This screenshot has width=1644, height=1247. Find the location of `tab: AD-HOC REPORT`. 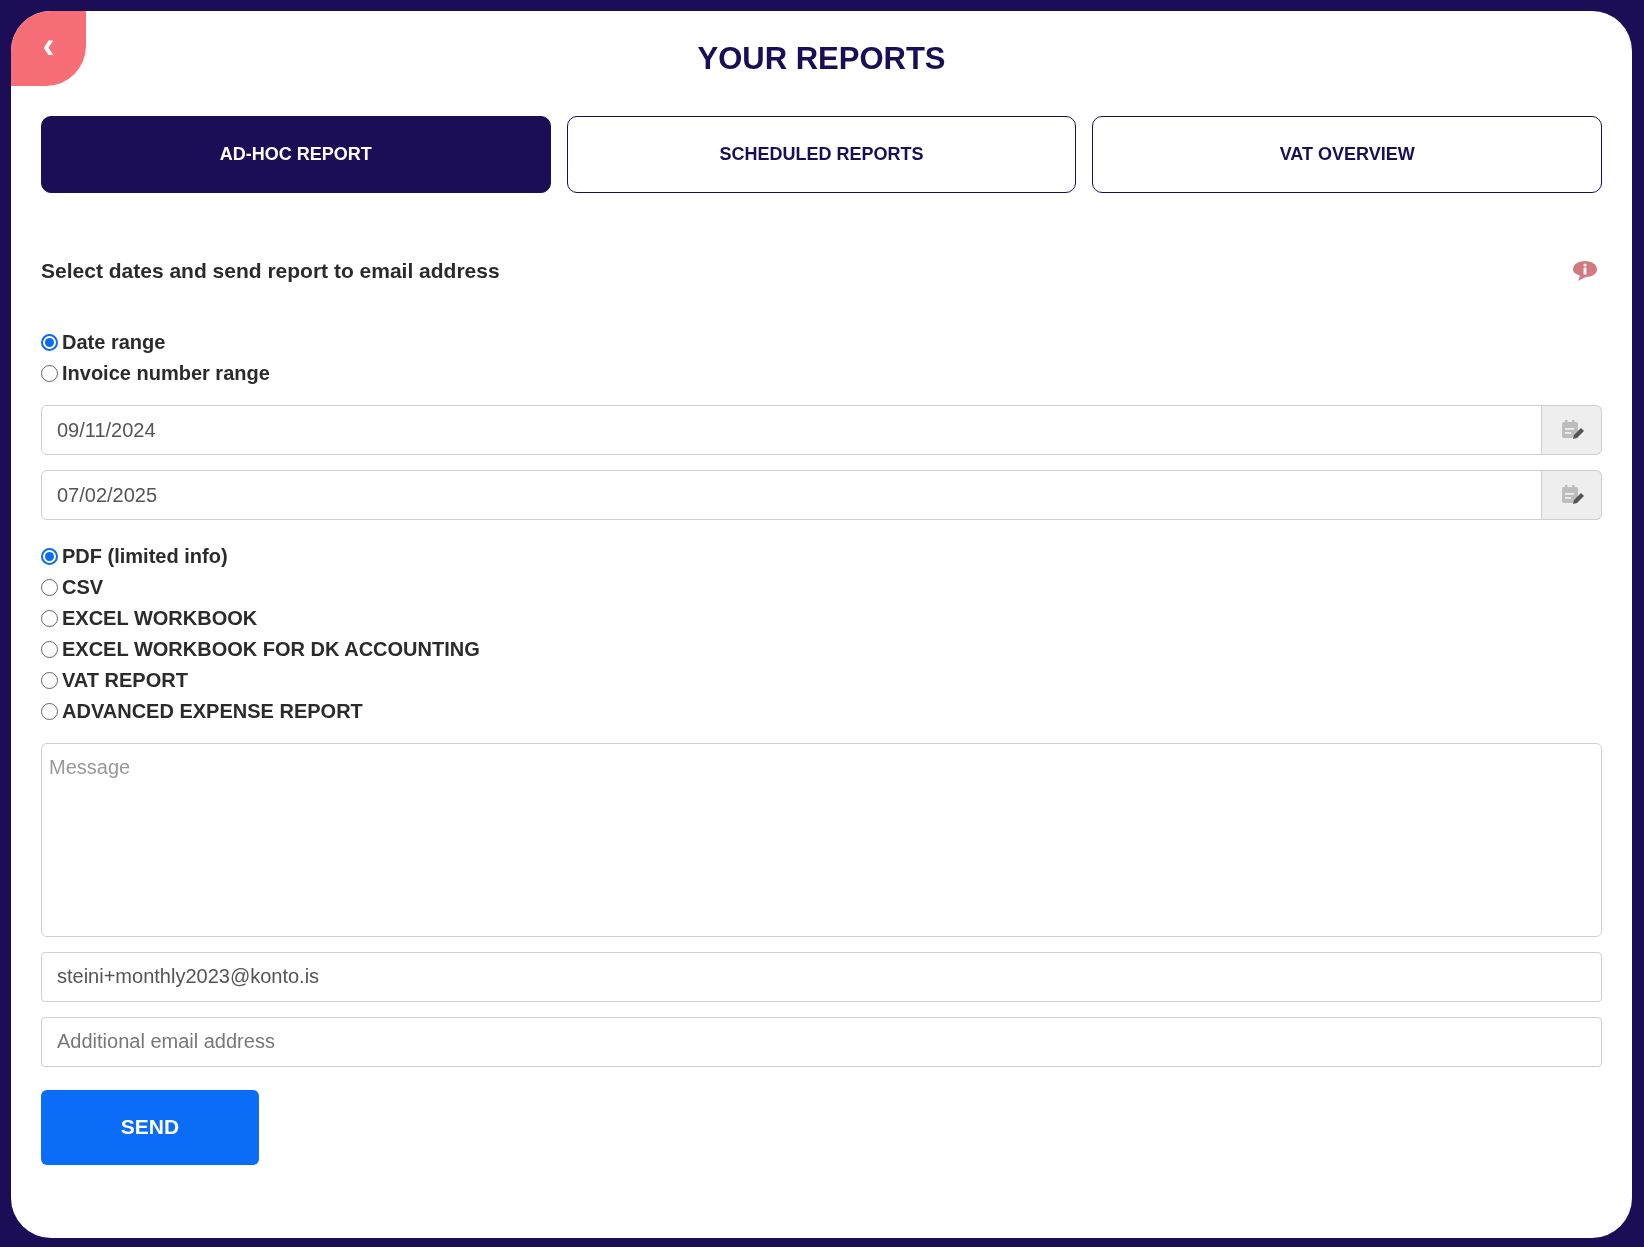

tab: AD-HOC REPORT is located at coordinates (296, 154).